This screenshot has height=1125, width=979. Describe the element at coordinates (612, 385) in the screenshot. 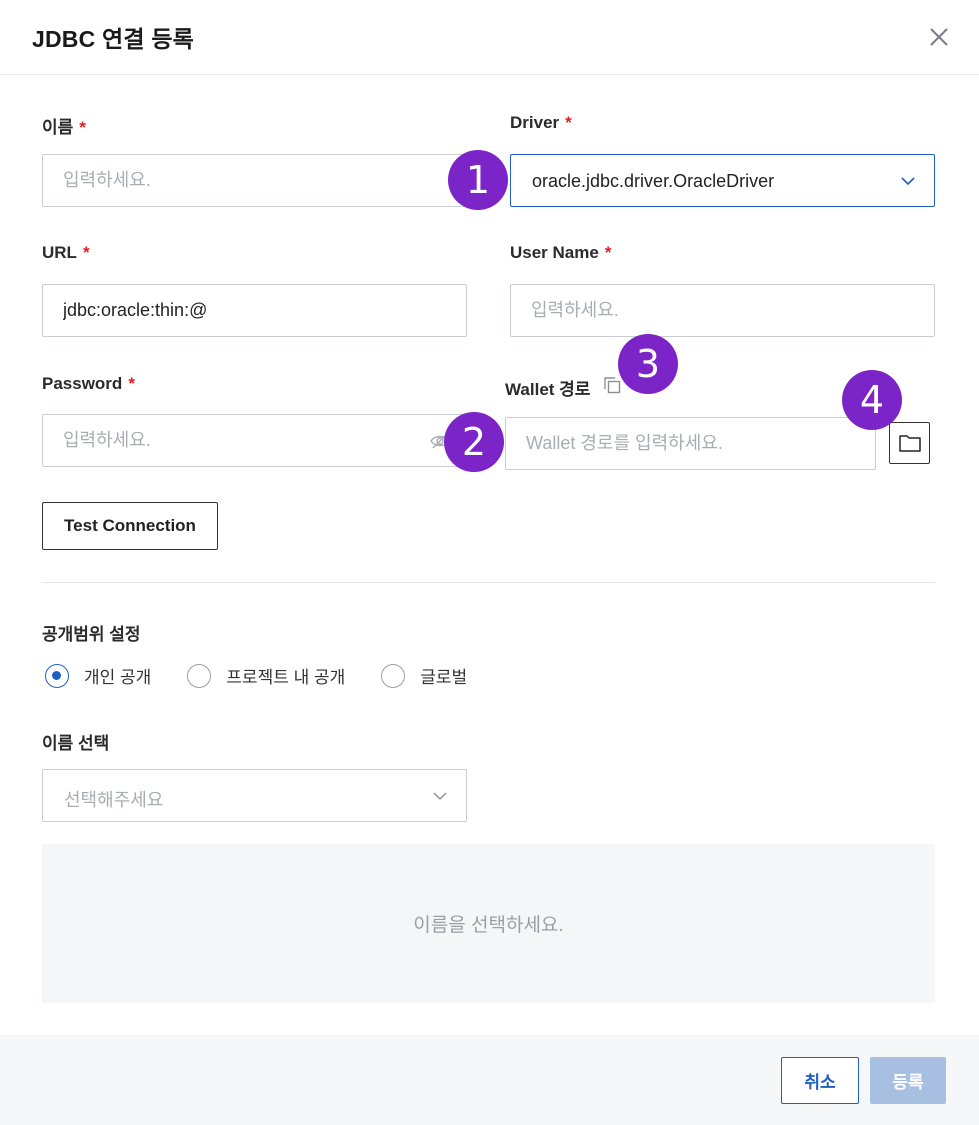

I see `copy-icon` at that location.